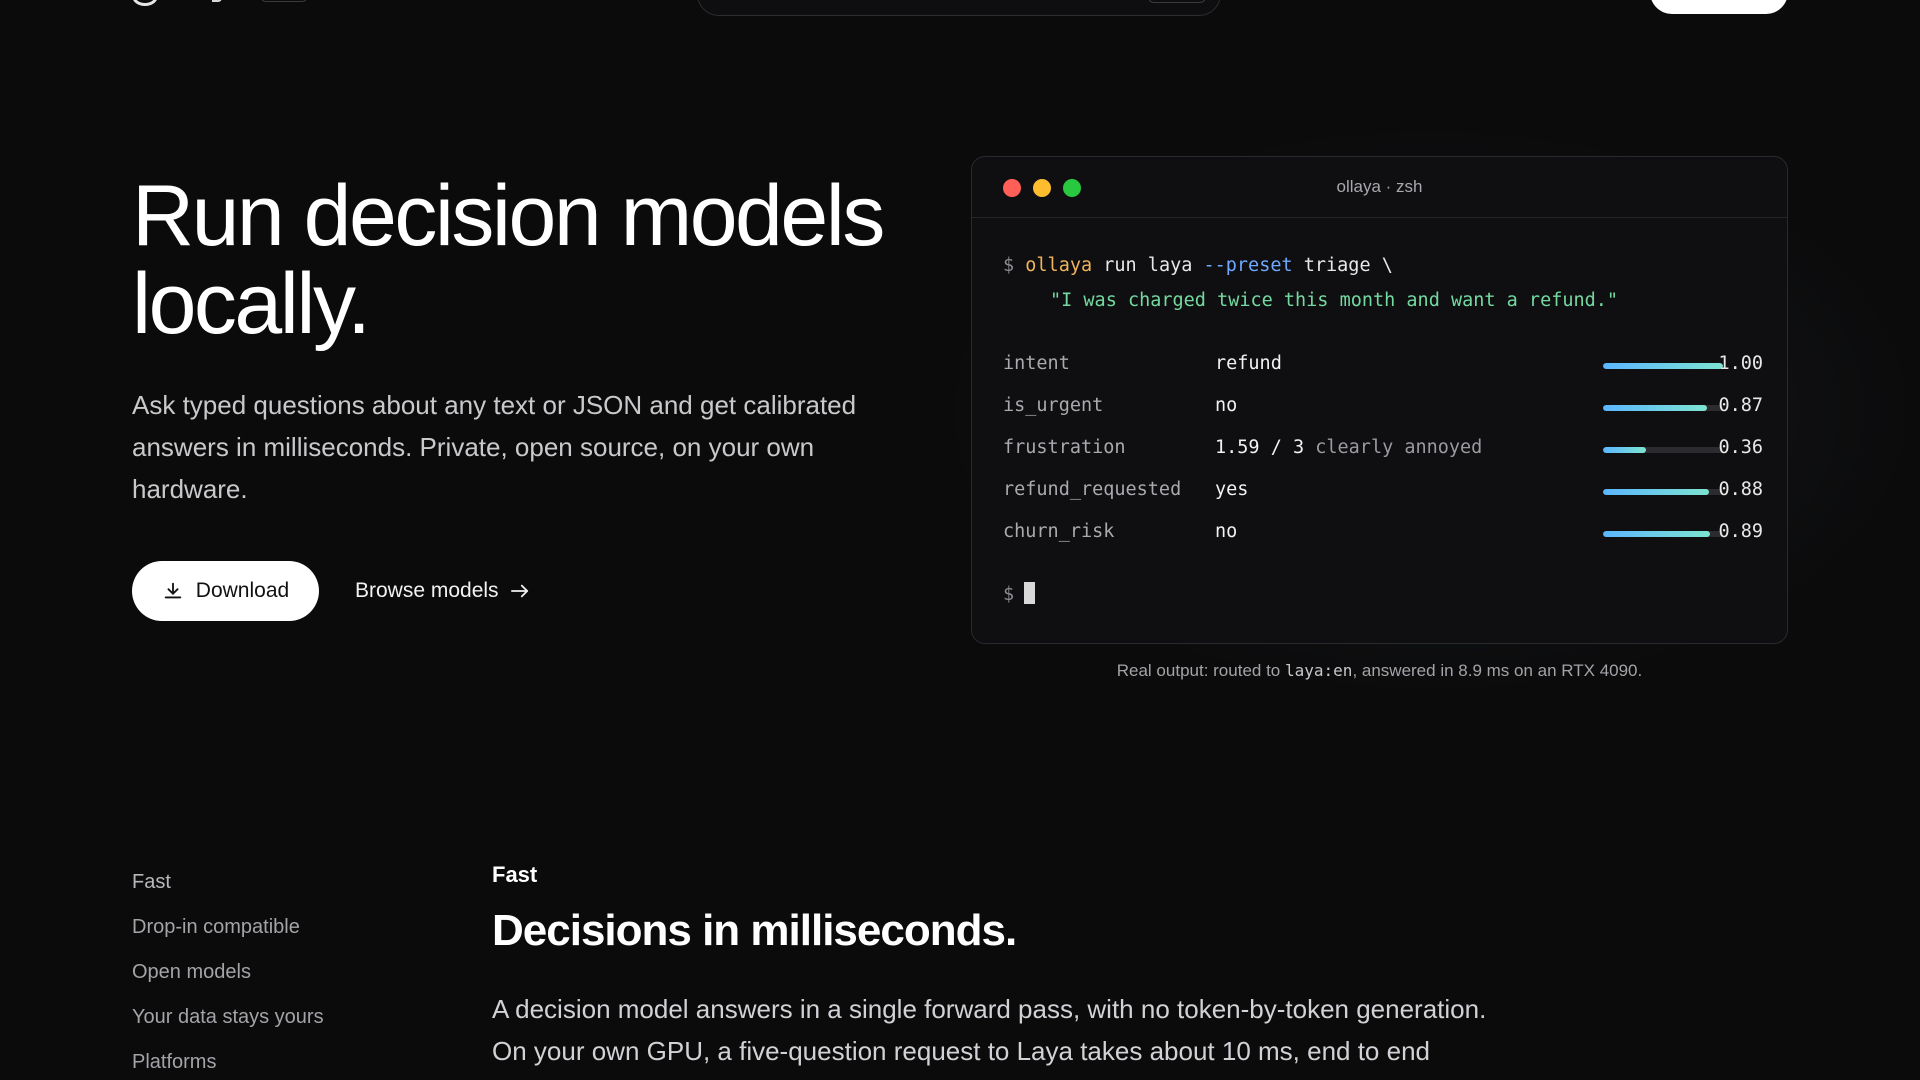  I want to click on side-nav-item-fast: Fast, so click(228, 882).